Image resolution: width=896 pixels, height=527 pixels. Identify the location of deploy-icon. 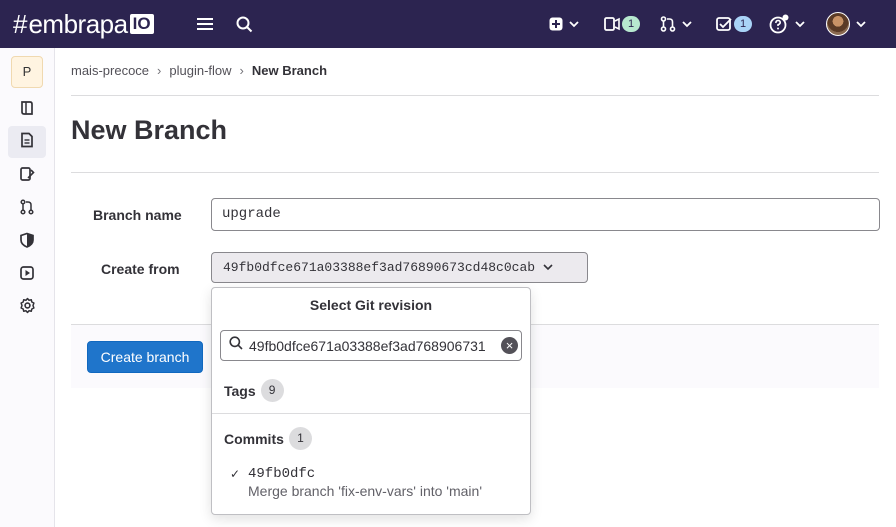
(27, 275).